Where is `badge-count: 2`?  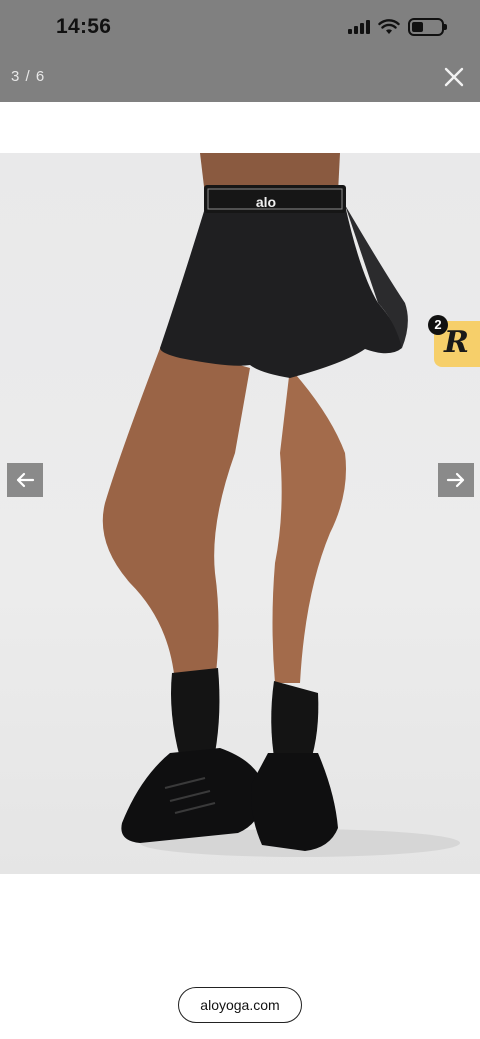
badge-count: 2 is located at coordinates (438, 325).